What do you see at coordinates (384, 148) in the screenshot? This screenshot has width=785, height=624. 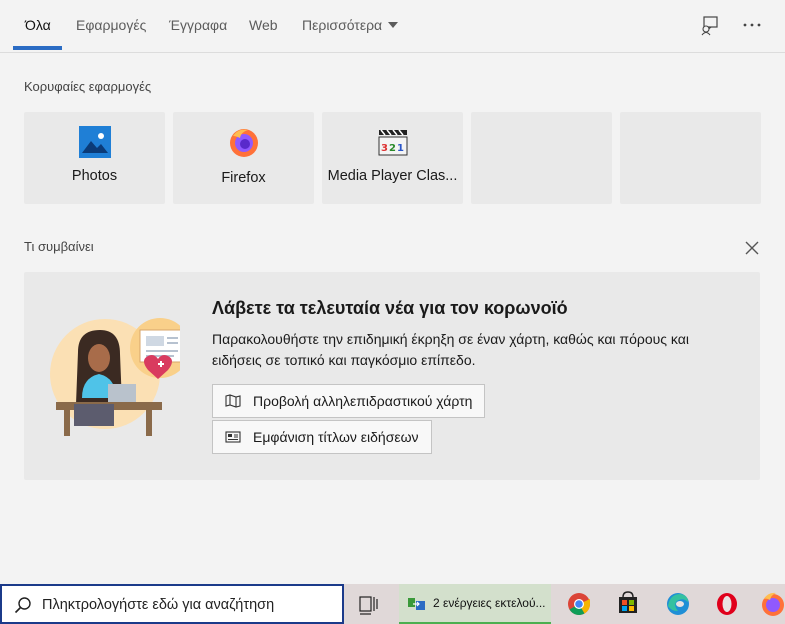 I see `svg-text: 3` at bounding box center [384, 148].